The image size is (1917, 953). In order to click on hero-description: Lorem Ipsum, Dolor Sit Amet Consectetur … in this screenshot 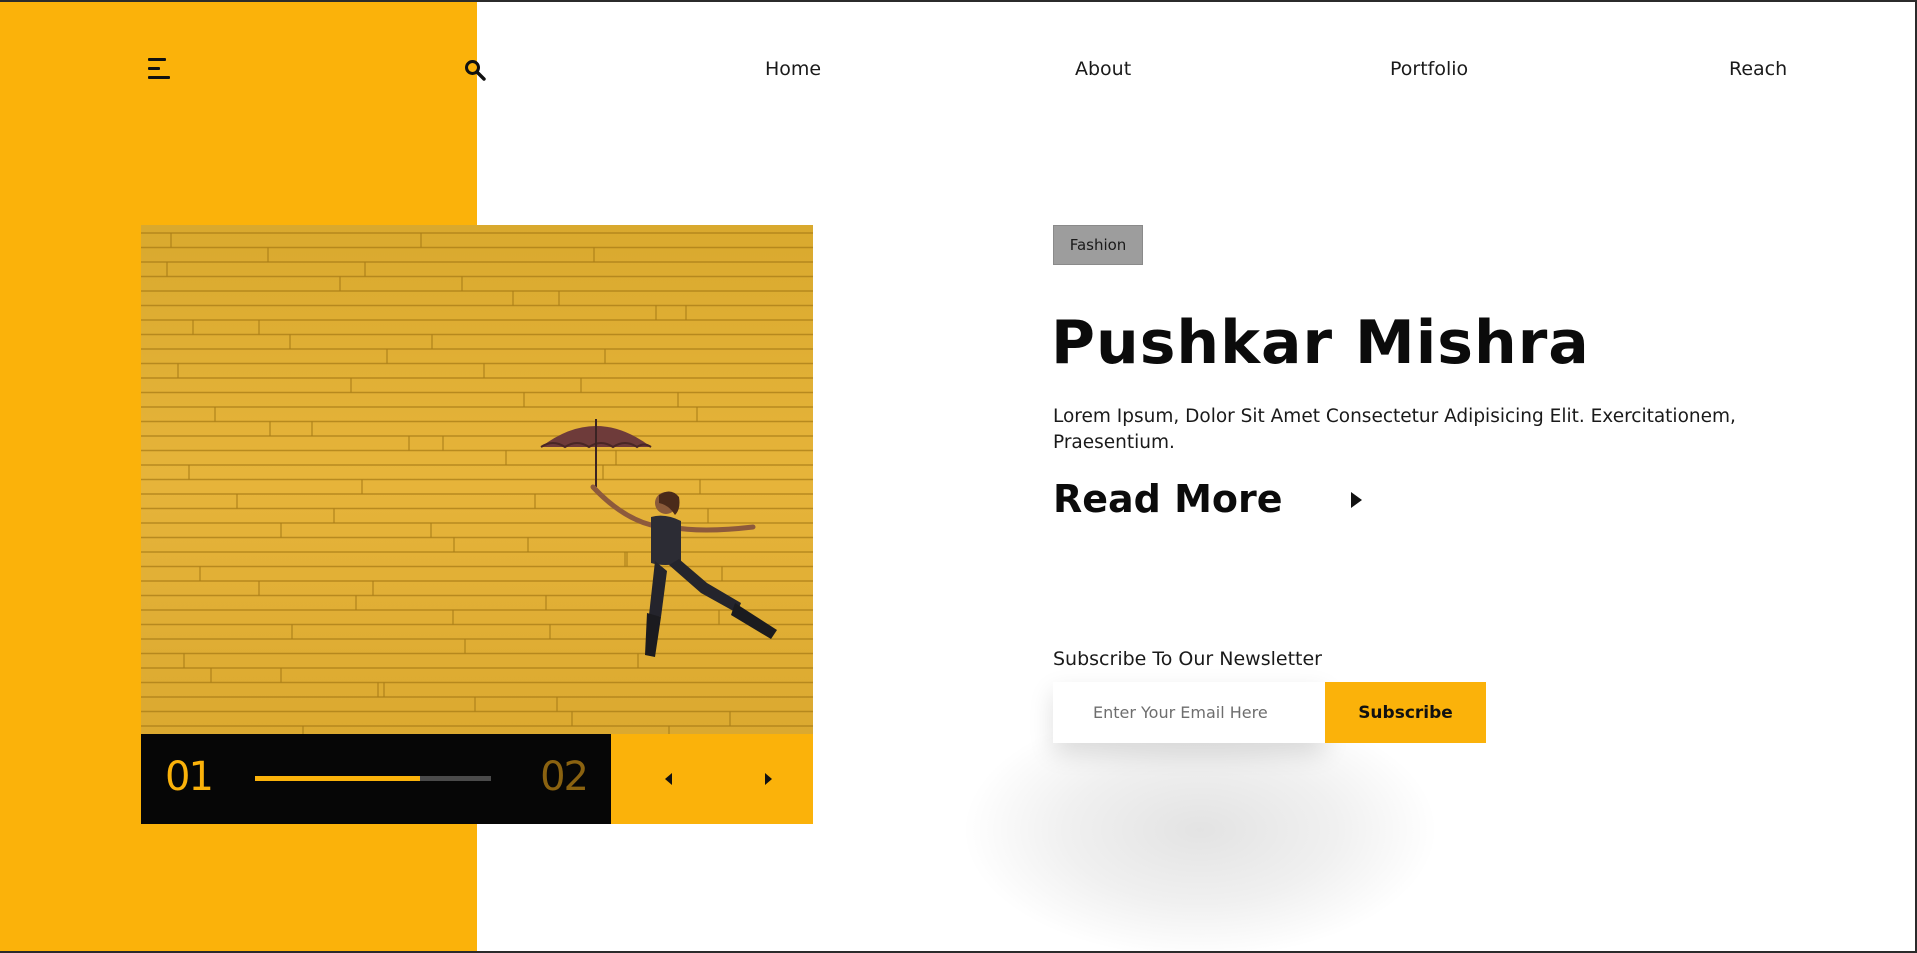, I will do `click(1394, 429)`.